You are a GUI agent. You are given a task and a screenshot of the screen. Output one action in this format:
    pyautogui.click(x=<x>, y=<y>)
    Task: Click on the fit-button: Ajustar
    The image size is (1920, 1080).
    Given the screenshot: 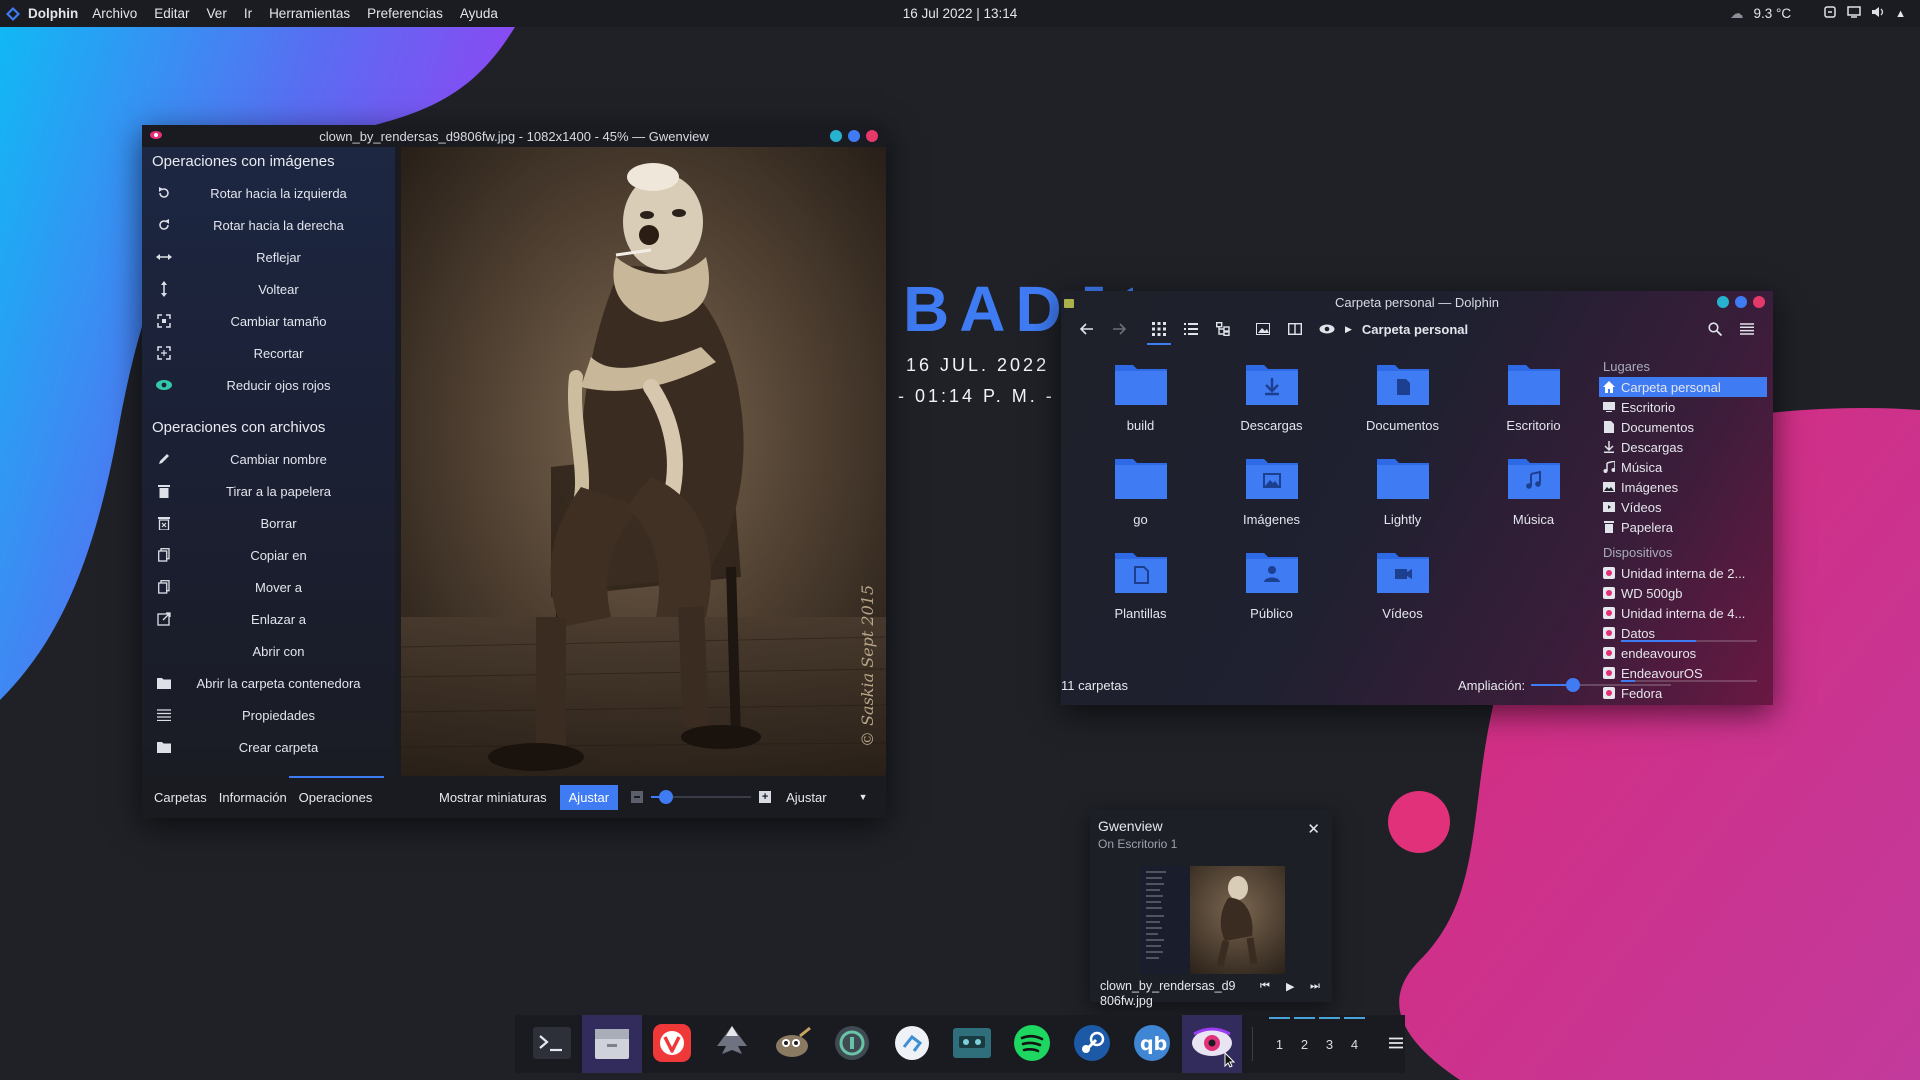 What is the action you would take?
    pyautogui.click(x=589, y=797)
    